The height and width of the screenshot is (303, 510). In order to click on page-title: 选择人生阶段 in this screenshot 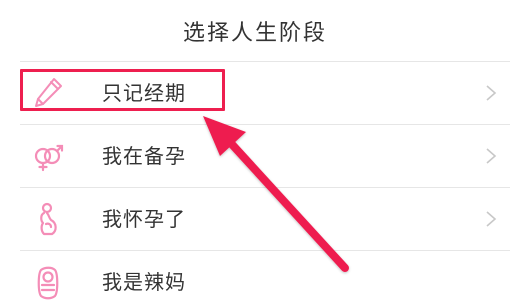, I will do `click(254, 33)`.